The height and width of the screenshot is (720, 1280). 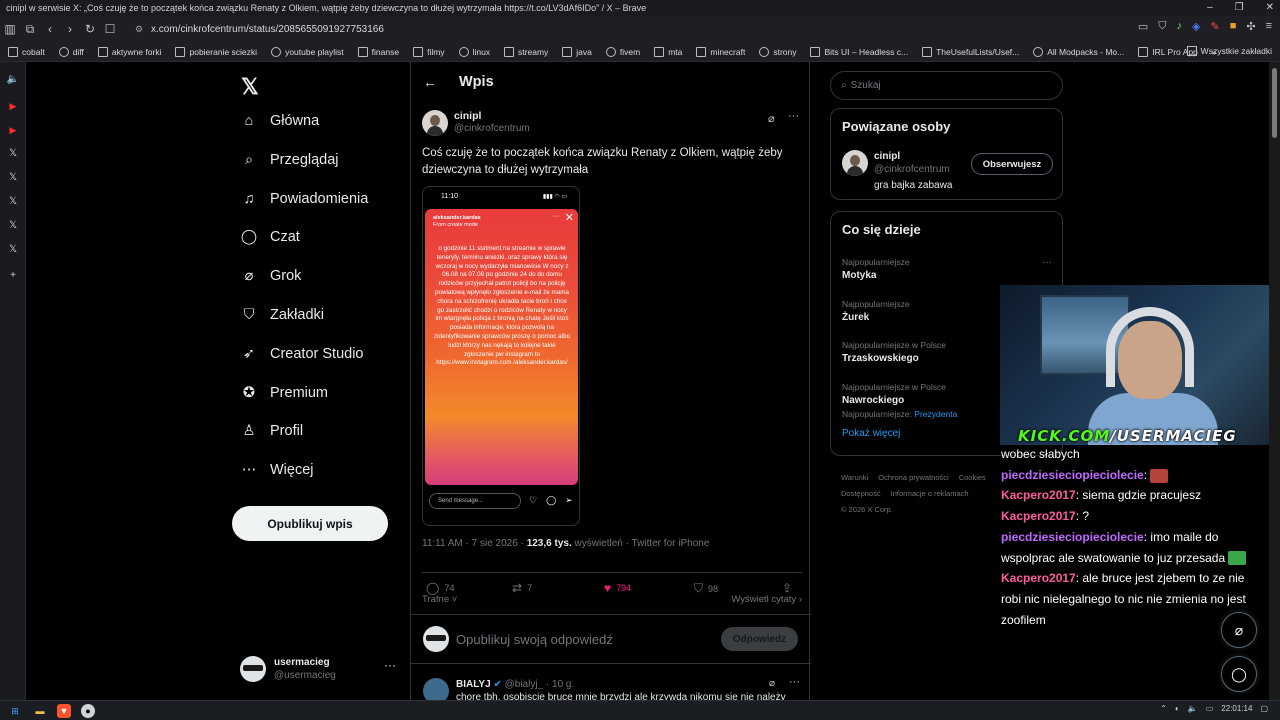 What do you see at coordinates (250, 87) in the screenshot?
I see `x-logo-icon: 𝕏` at bounding box center [250, 87].